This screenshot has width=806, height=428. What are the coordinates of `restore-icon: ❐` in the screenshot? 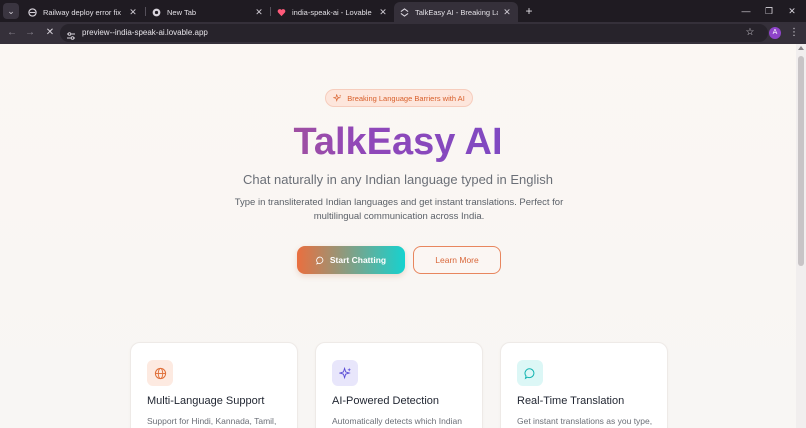 It's located at (769, 11).